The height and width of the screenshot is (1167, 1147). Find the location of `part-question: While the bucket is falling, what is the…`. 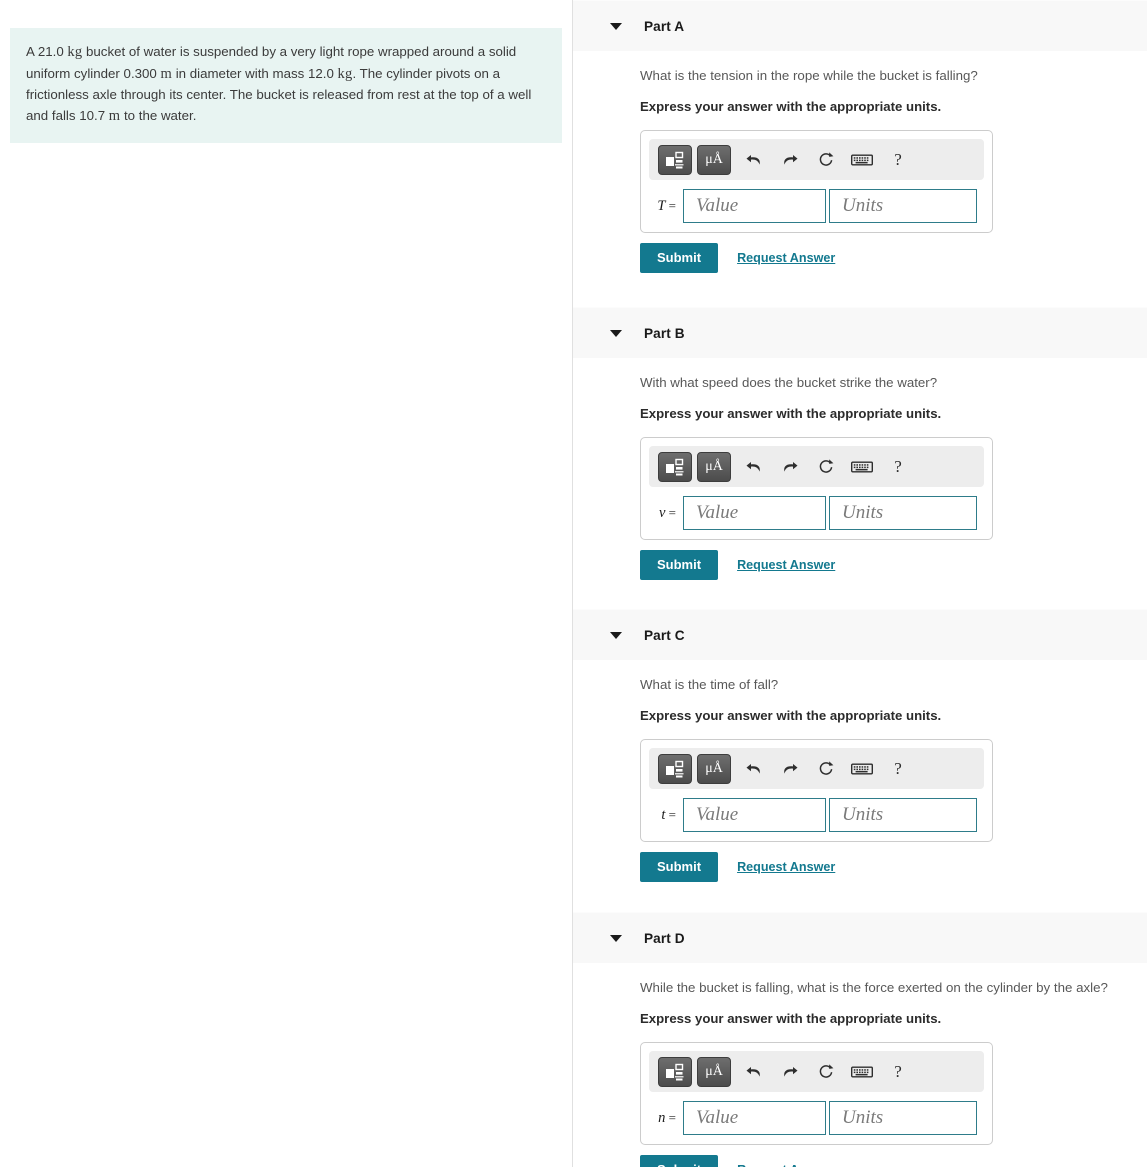

part-question: While the bucket is falling, what is the… is located at coordinates (874, 988).